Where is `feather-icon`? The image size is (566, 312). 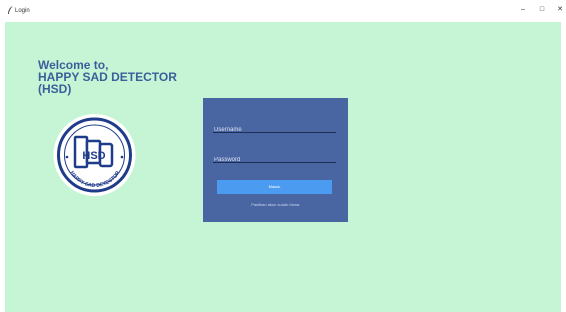 feather-icon is located at coordinates (10, 10).